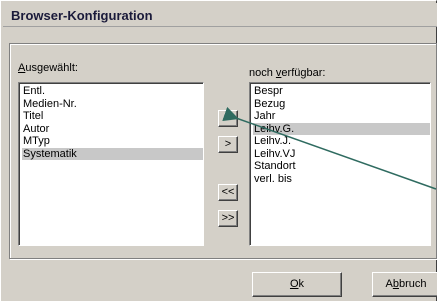 The height and width of the screenshot is (301, 441). What do you see at coordinates (112, 116) in the screenshot?
I see `list-item: Titel` at bounding box center [112, 116].